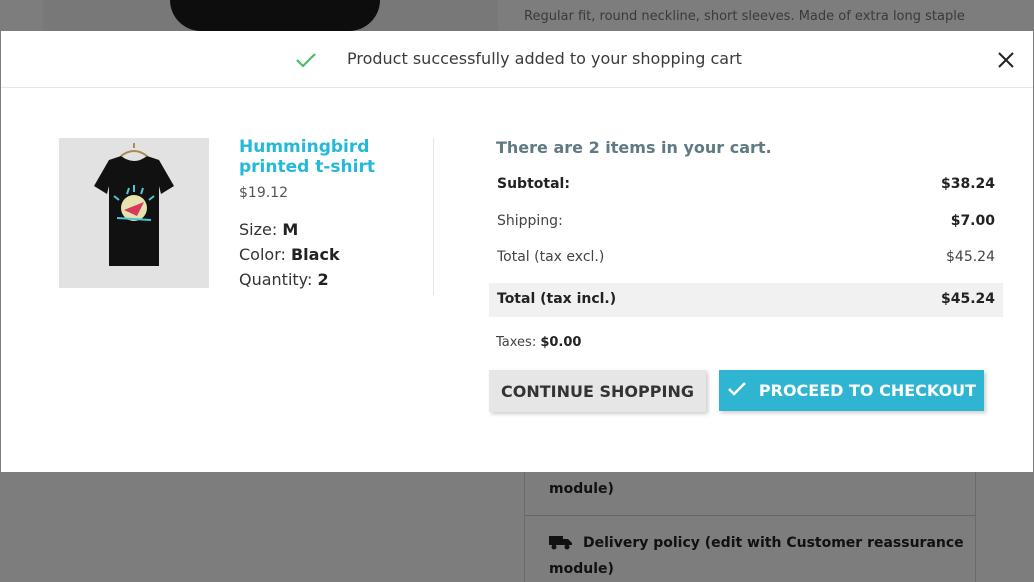 This screenshot has width=1034, height=582. Describe the element at coordinates (323, 279) in the screenshot. I see `quantity-value: 2` at that location.